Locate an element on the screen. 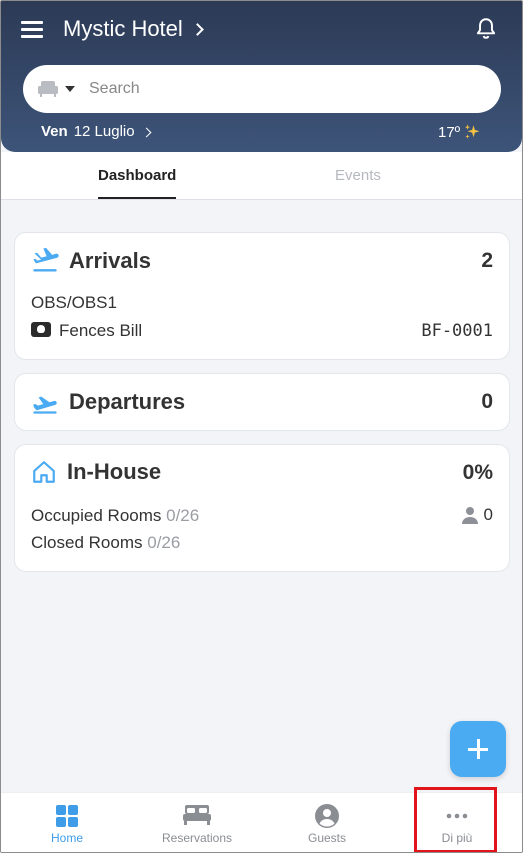 The width and height of the screenshot is (523, 853). grid-icon is located at coordinates (67, 816).